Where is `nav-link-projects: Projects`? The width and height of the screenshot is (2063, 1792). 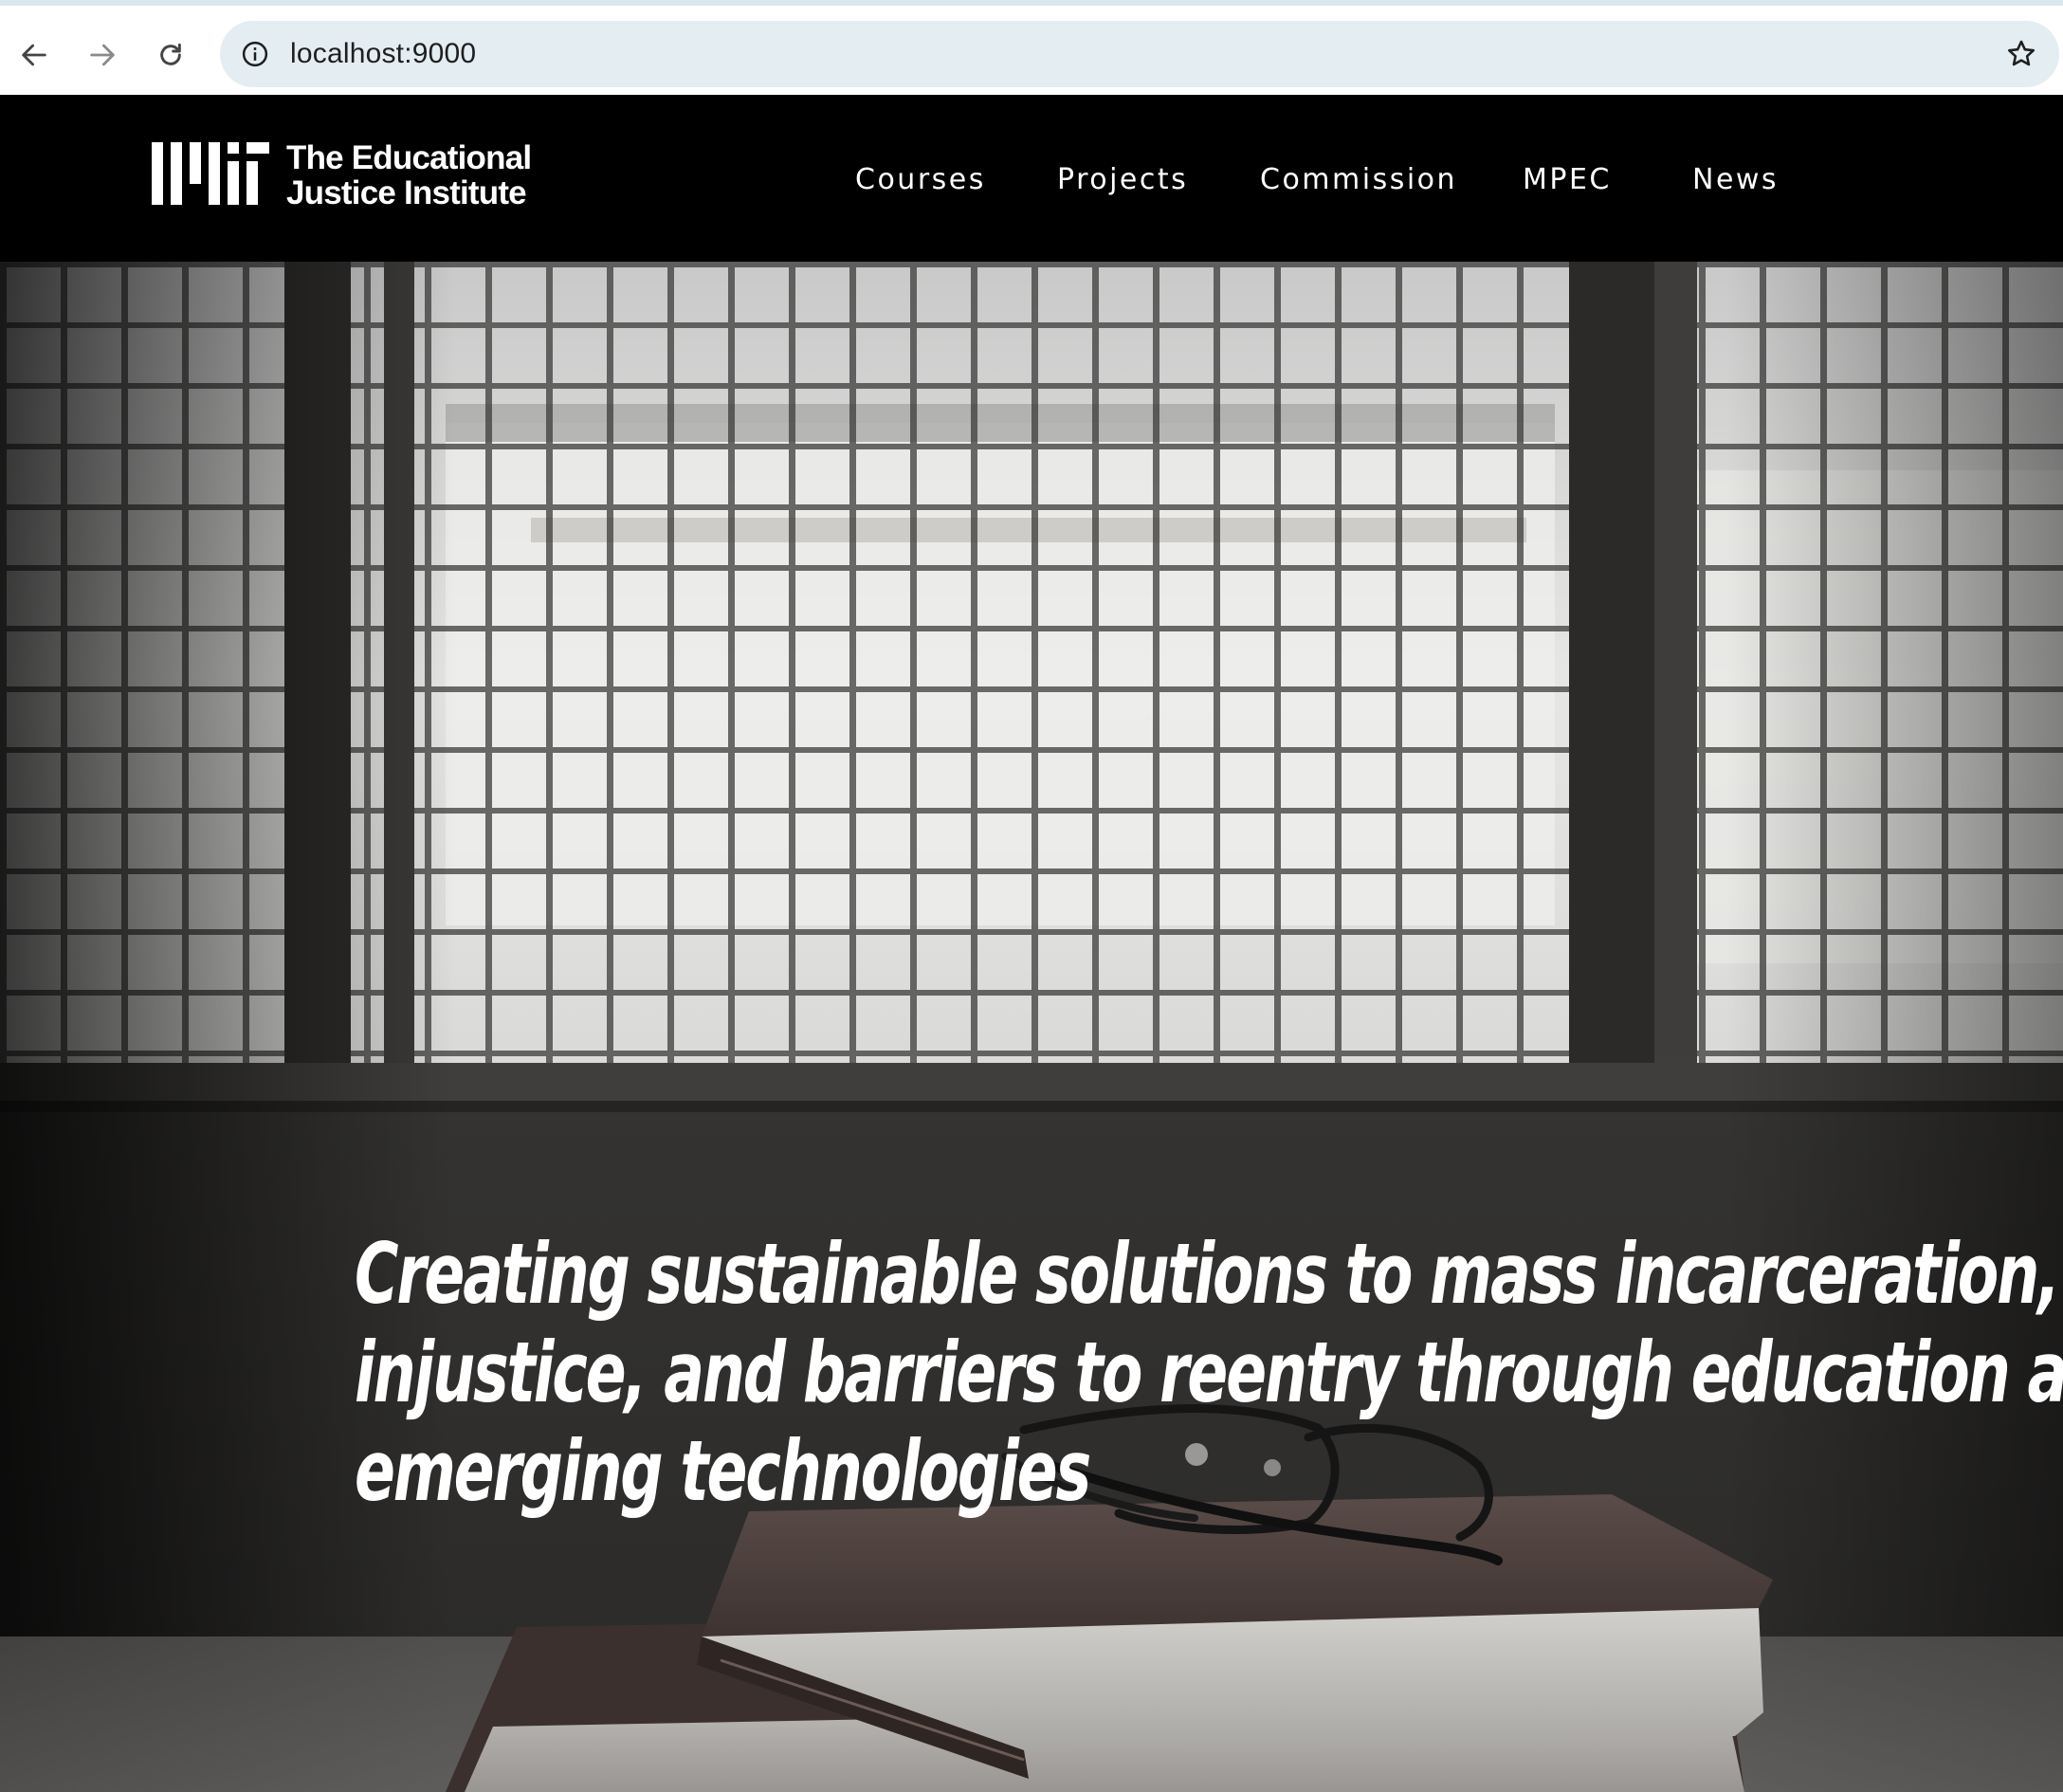 nav-link-projects: Projects is located at coordinates (1123, 180).